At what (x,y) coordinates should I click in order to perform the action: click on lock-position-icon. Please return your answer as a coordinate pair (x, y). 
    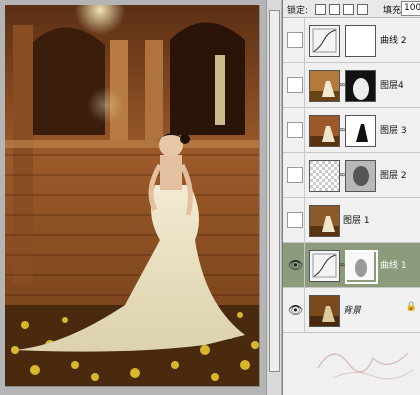
    Looking at the image, I should click on (348, 9).